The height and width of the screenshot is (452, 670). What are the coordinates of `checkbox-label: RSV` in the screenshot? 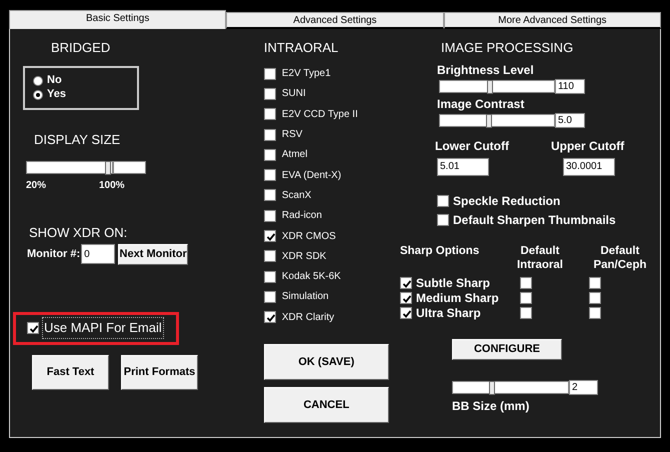 It's located at (292, 135).